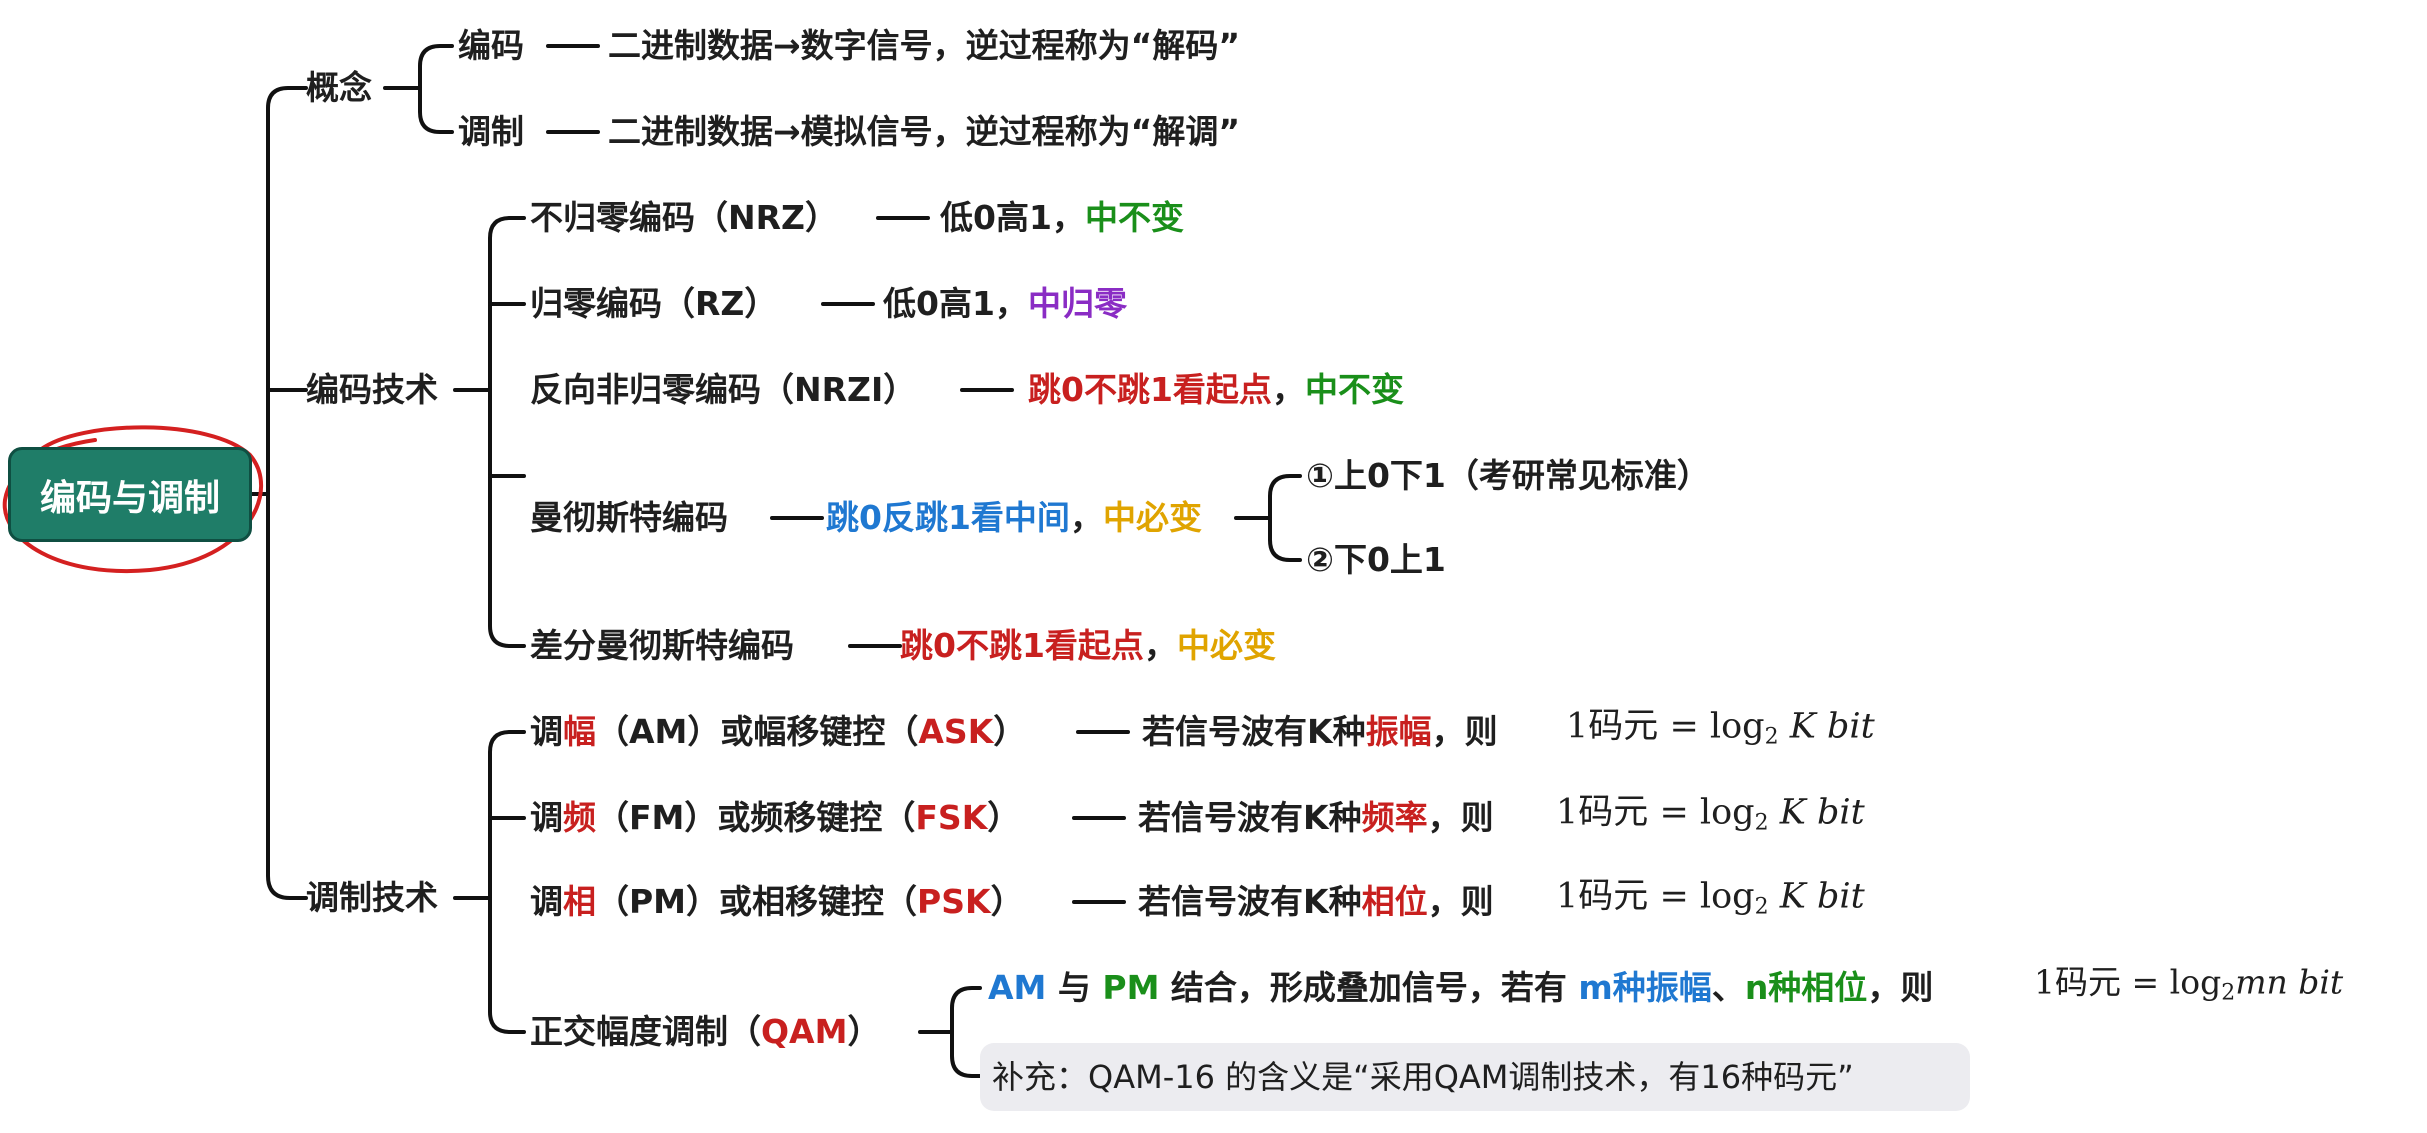 The width and height of the screenshot is (2427, 1133). Describe the element at coordinates (662, 645) in the screenshot. I see `diff-manchester-node: 差分曼彻斯特编码` at that location.